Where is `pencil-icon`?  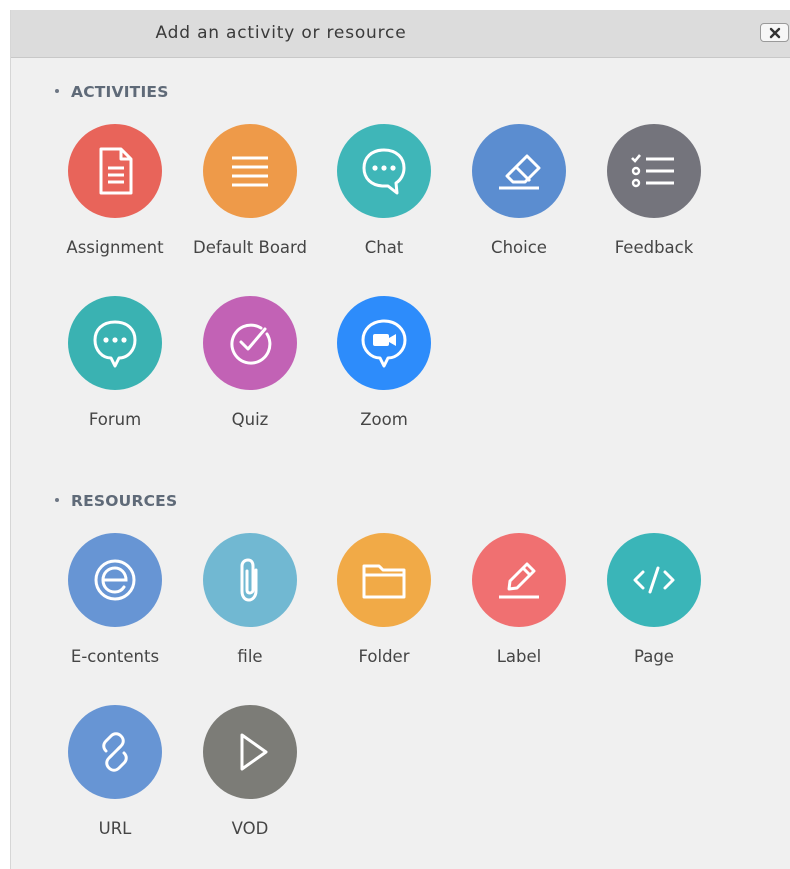 pencil-icon is located at coordinates (519, 580).